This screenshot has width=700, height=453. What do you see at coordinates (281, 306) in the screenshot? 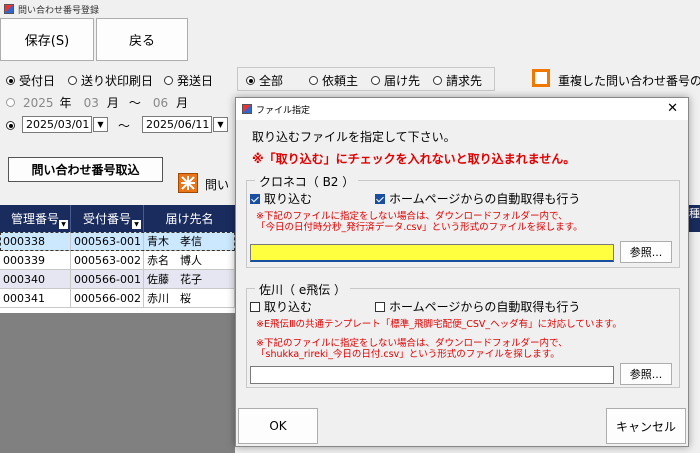
I see `sagawa-import-checkbox: 取り込む` at bounding box center [281, 306].